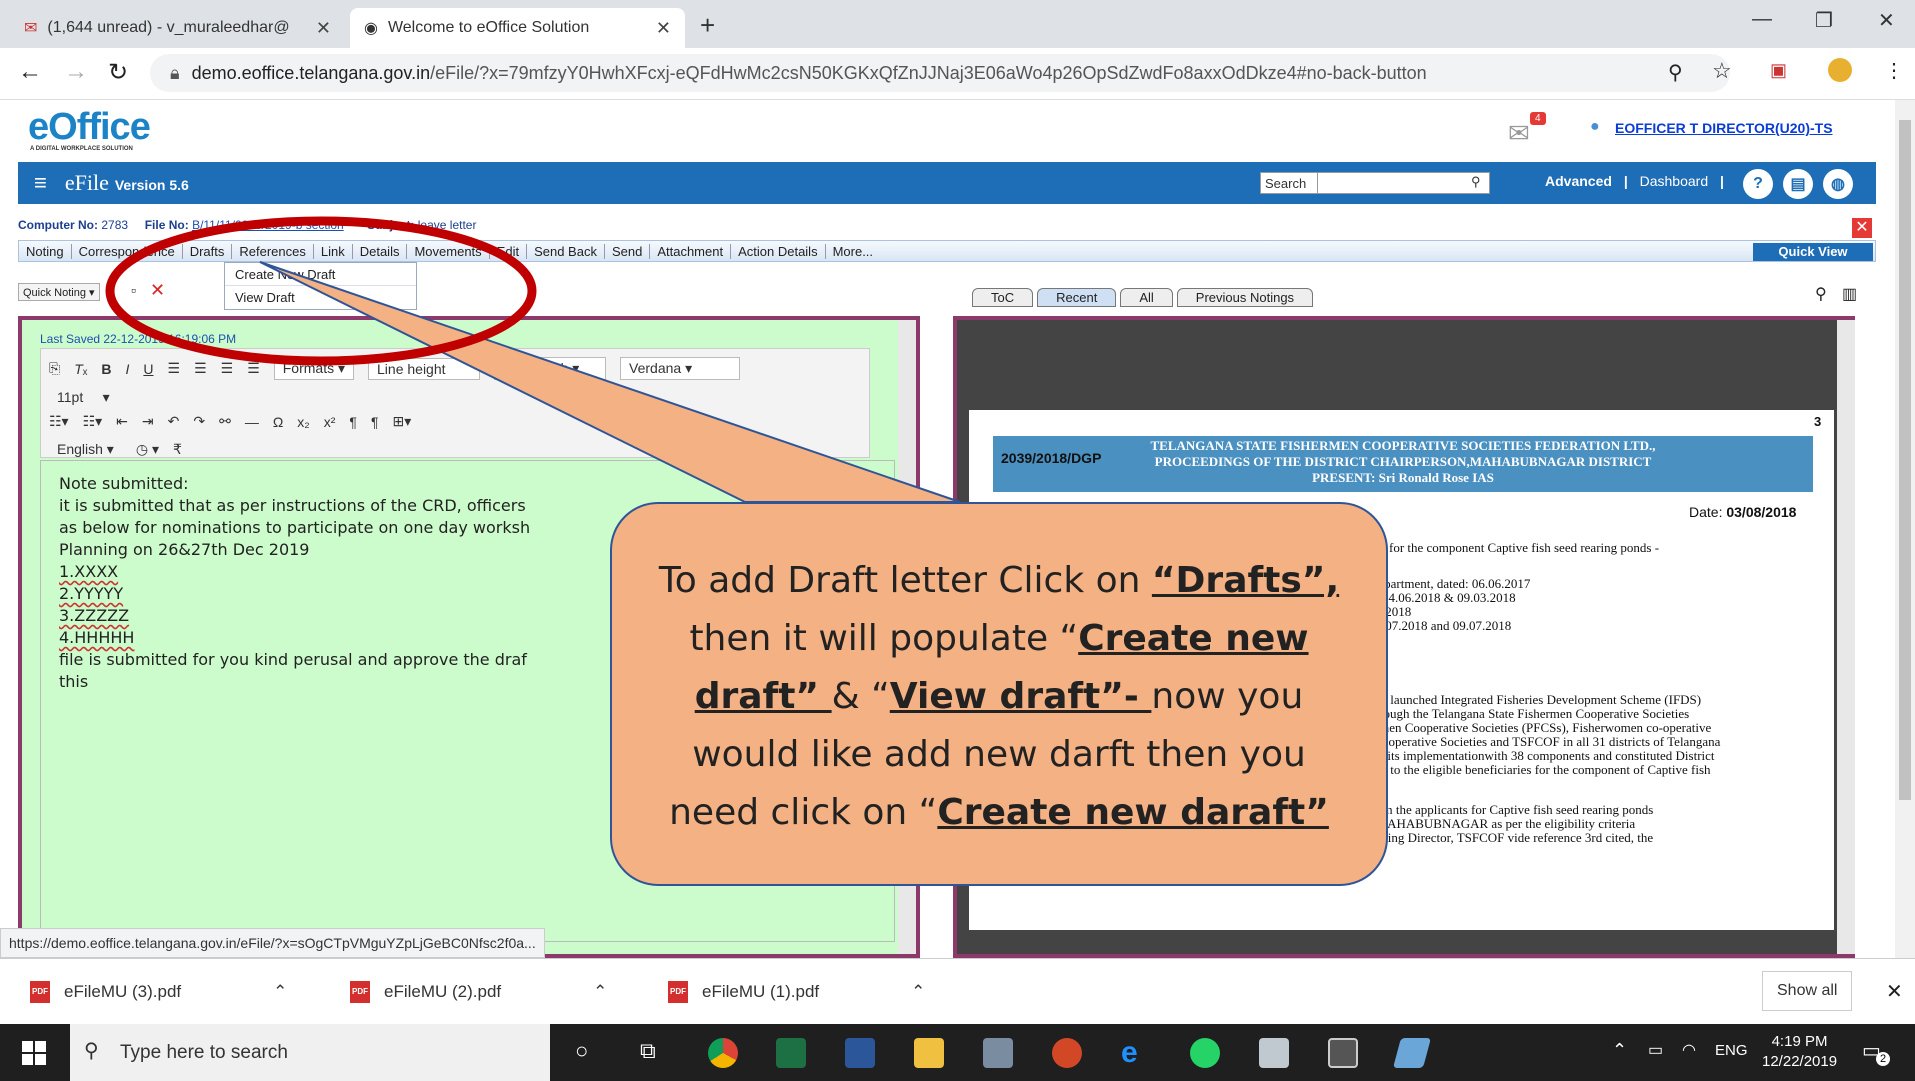 This screenshot has height=1081, width=1915. I want to click on show-all-button: Show all, so click(1807, 991).